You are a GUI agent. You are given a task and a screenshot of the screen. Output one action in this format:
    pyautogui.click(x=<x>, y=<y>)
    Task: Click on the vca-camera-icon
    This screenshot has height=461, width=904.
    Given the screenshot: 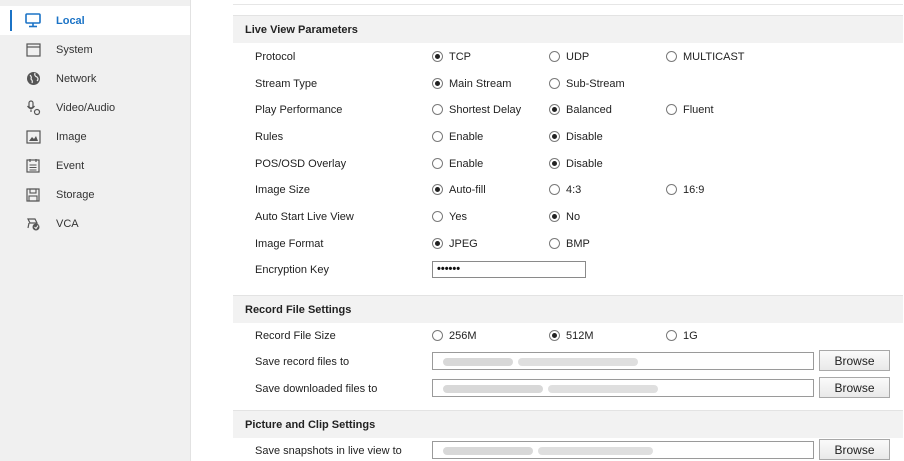 What is the action you would take?
    pyautogui.click(x=33, y=224)
    